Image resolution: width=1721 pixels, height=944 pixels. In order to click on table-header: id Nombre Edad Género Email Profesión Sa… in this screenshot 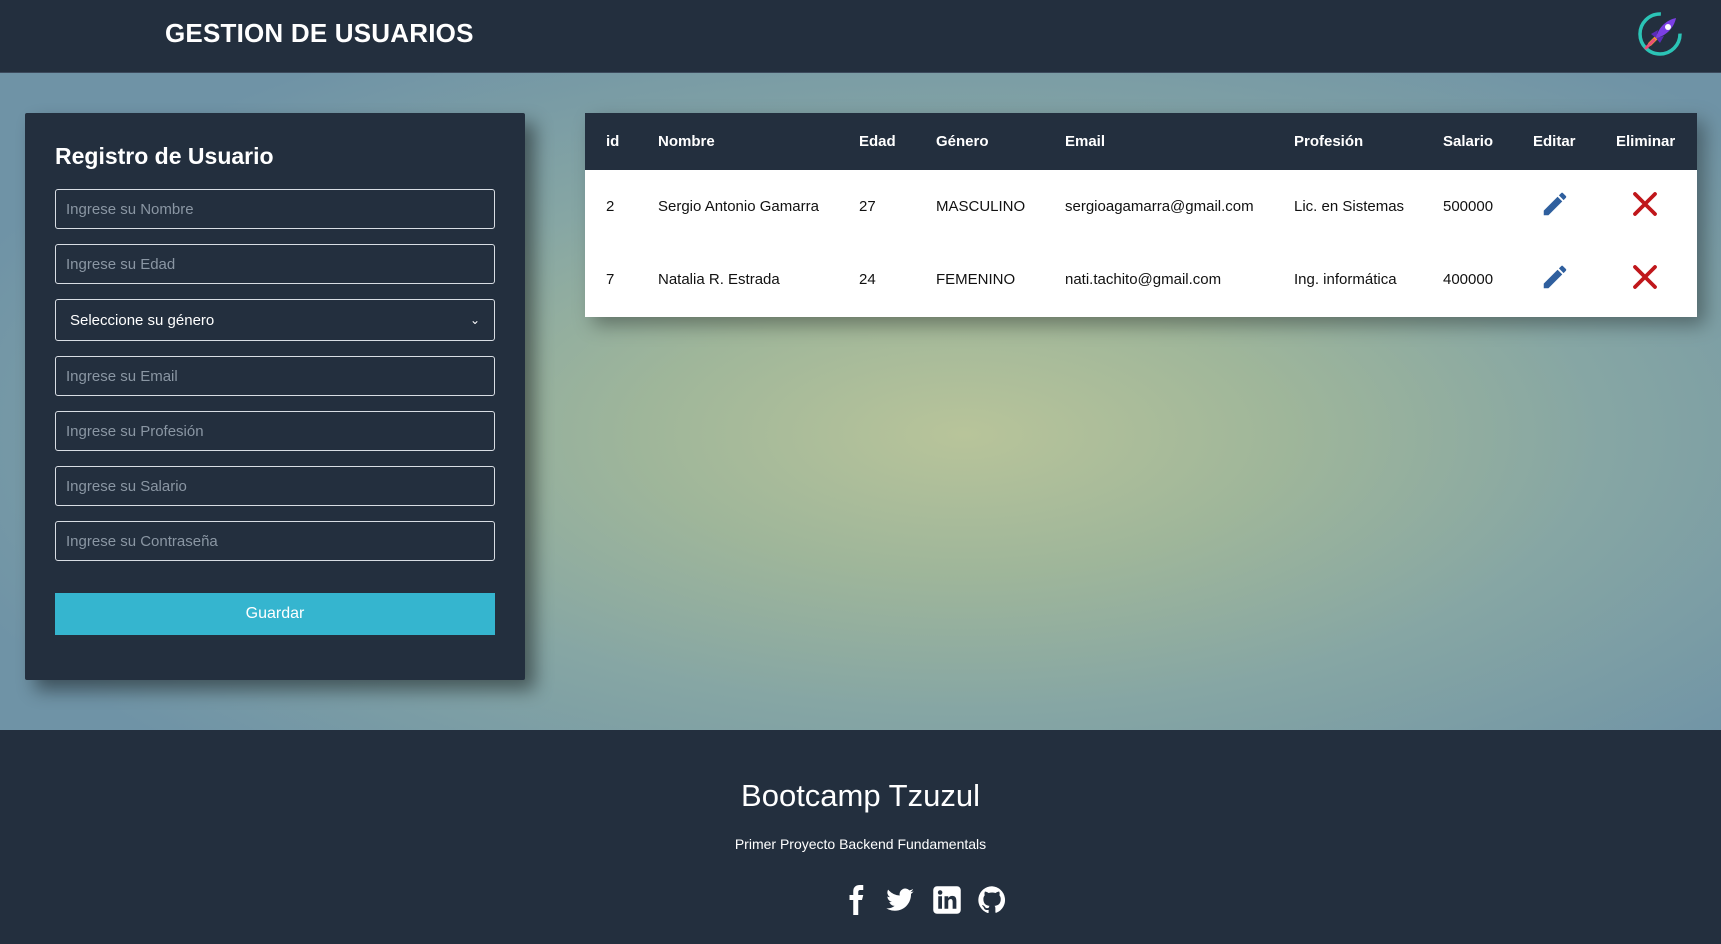, I will do `click(1141, 141)`.